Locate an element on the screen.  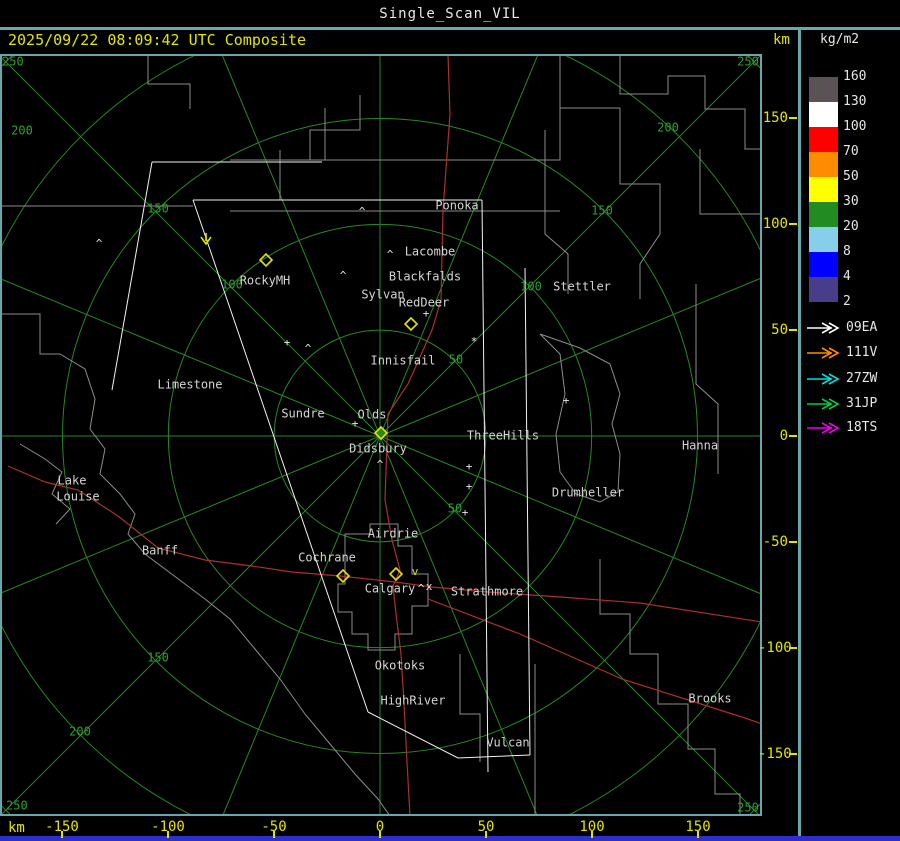
track-id-label: 18TS is located at coordinates (862, 427).